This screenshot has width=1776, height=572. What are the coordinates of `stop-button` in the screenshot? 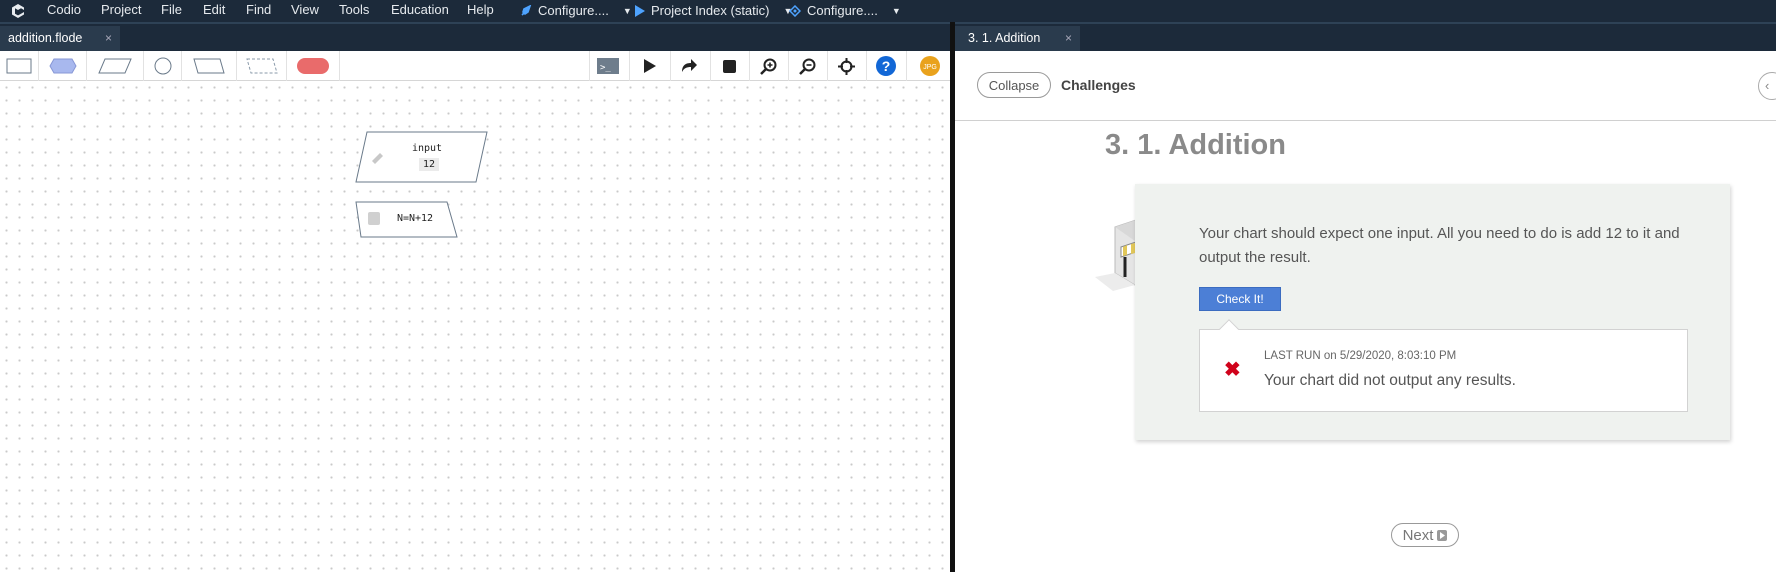 It's located at (729, 66).